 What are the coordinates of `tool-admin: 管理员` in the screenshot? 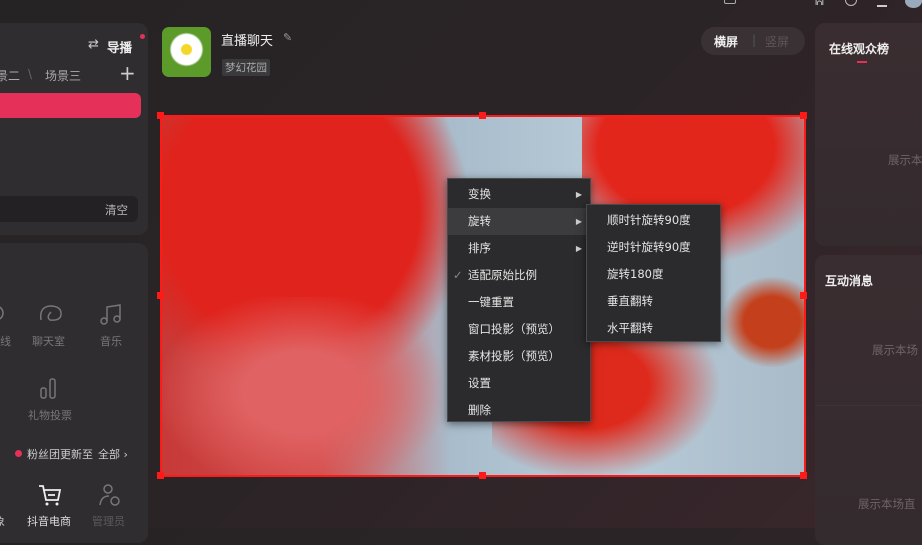 It's located at (108, 521).